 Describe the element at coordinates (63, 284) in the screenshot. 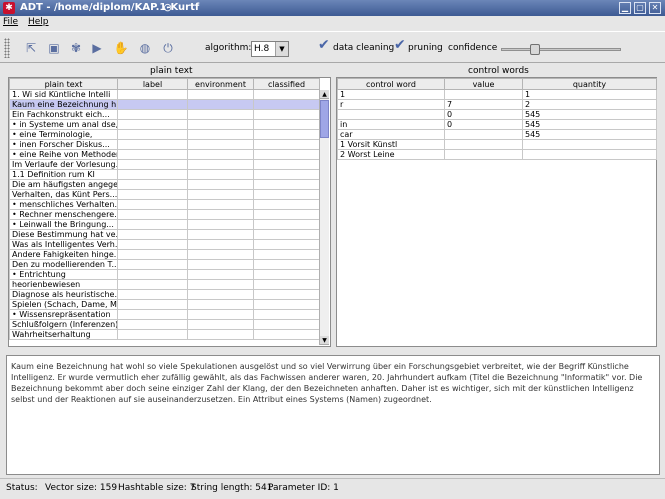

I see `cell-plain-text: heorienbewiesen` at that location.